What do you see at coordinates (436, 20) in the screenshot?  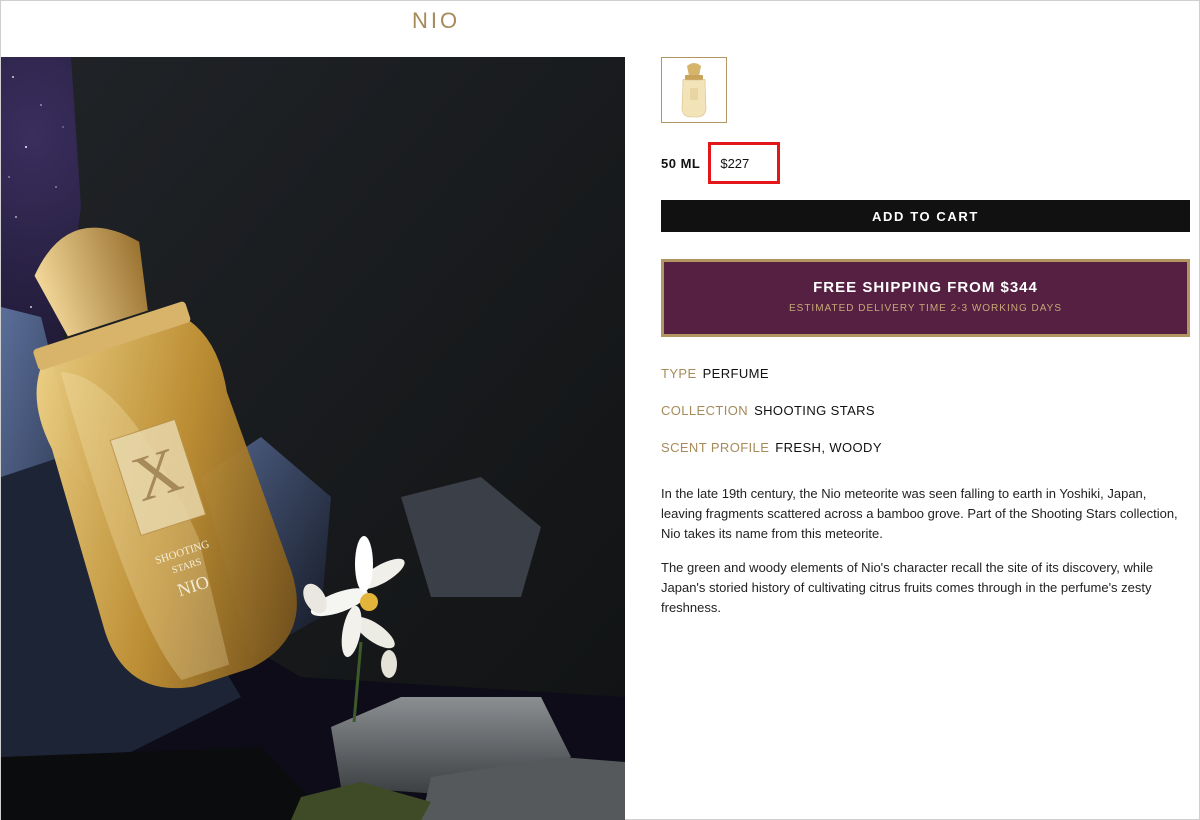 I see `product-title: NIO` at bounding box center [436, 20].